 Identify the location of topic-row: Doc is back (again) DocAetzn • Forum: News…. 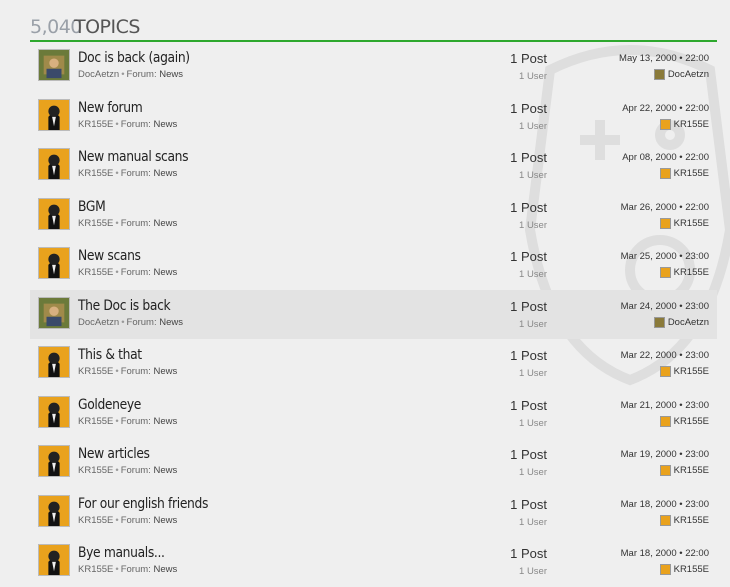
(373, 67).